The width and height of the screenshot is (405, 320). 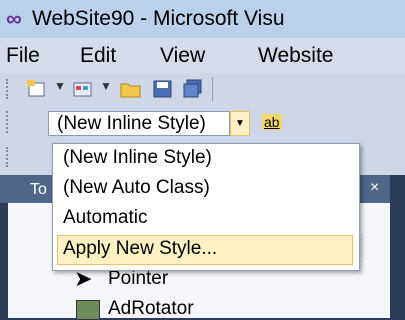 I want to click on window-title: WebSite90 - Microsoft Visu, so click(x=158, y=18).